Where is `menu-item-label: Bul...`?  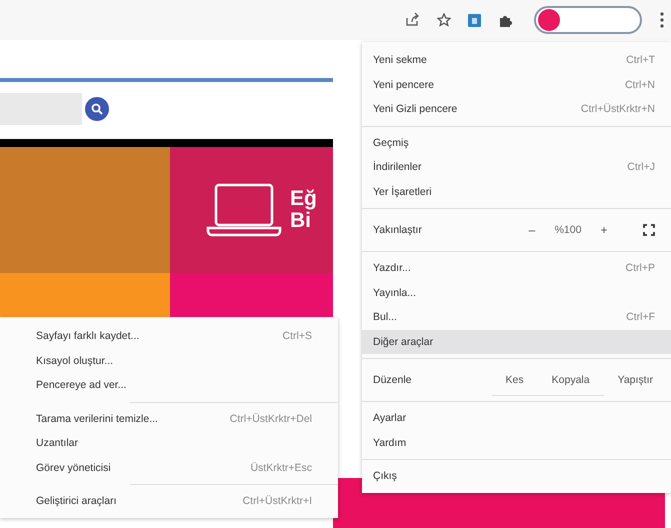
menu-item-label: Bul... is located at coordinates (385, 317).